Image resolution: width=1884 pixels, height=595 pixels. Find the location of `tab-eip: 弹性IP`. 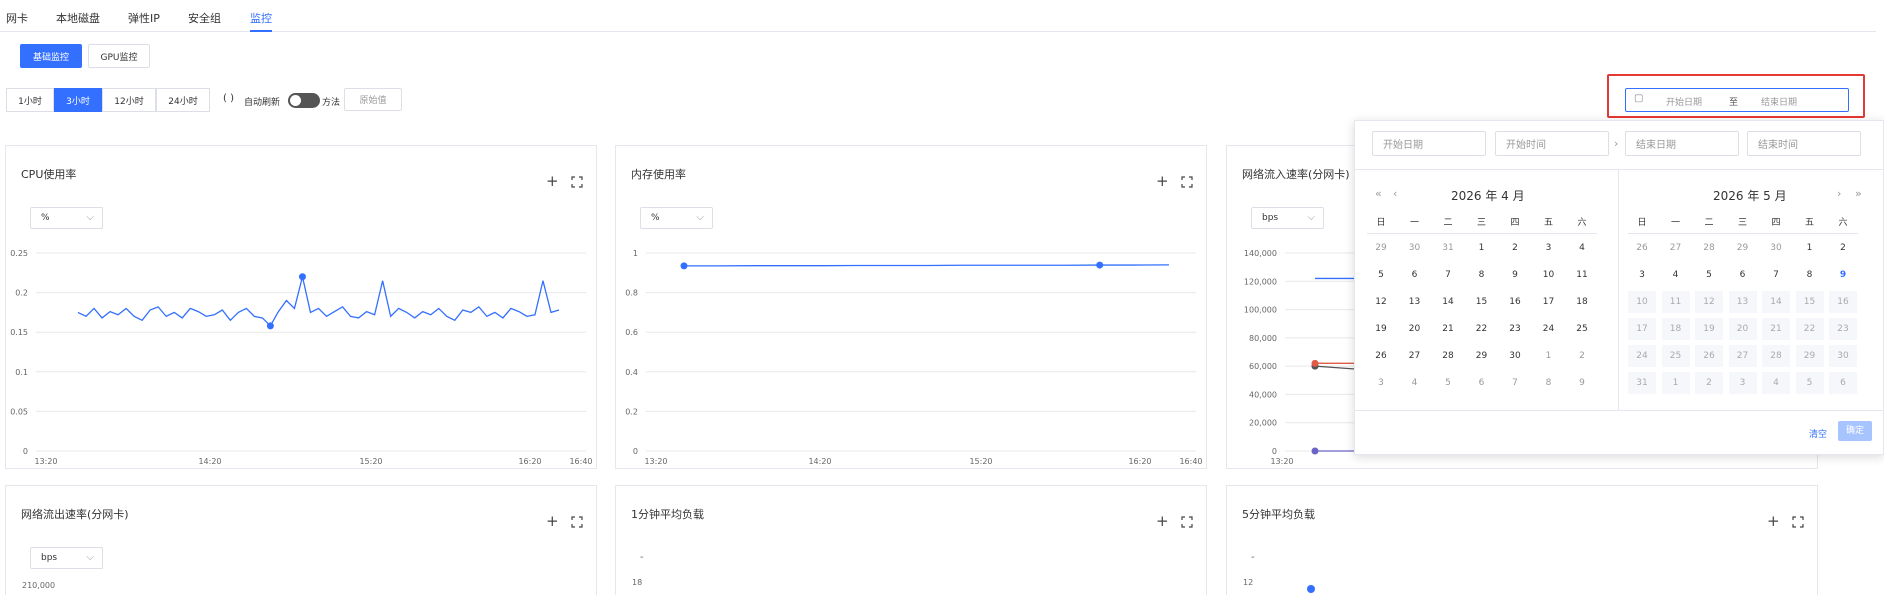

tab-eip: 弹性IP is located at coordinates (144, 18).